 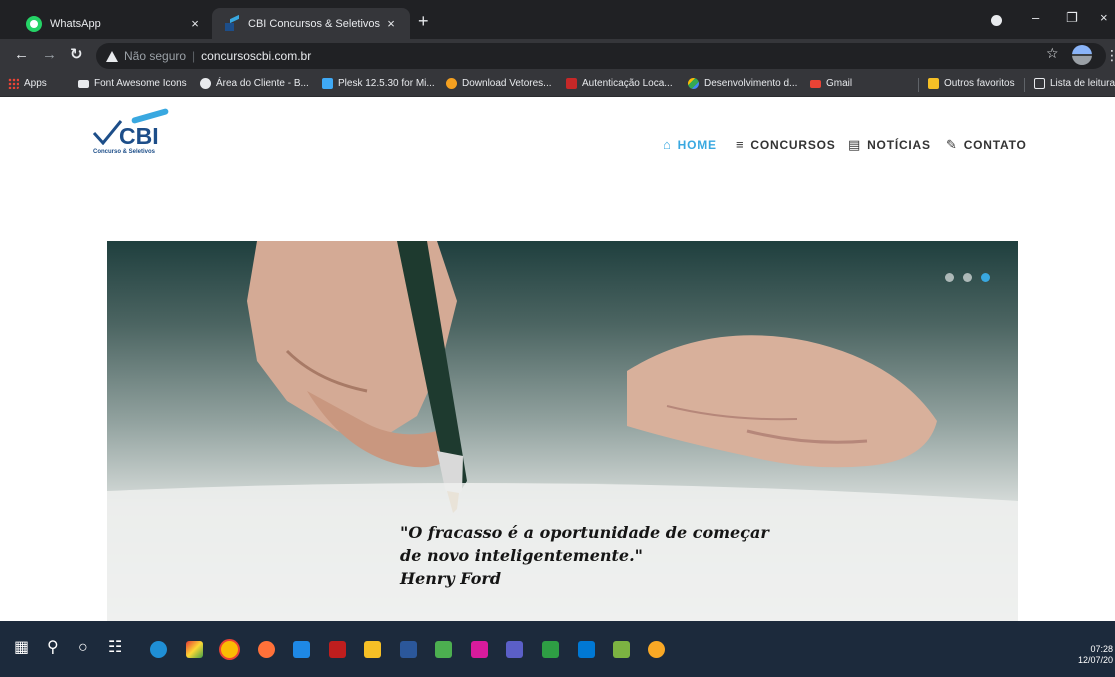 What do you see at coordinates (158, 649) in the screenshot?
I see `edge-icon` at bounding box center [158, 649].